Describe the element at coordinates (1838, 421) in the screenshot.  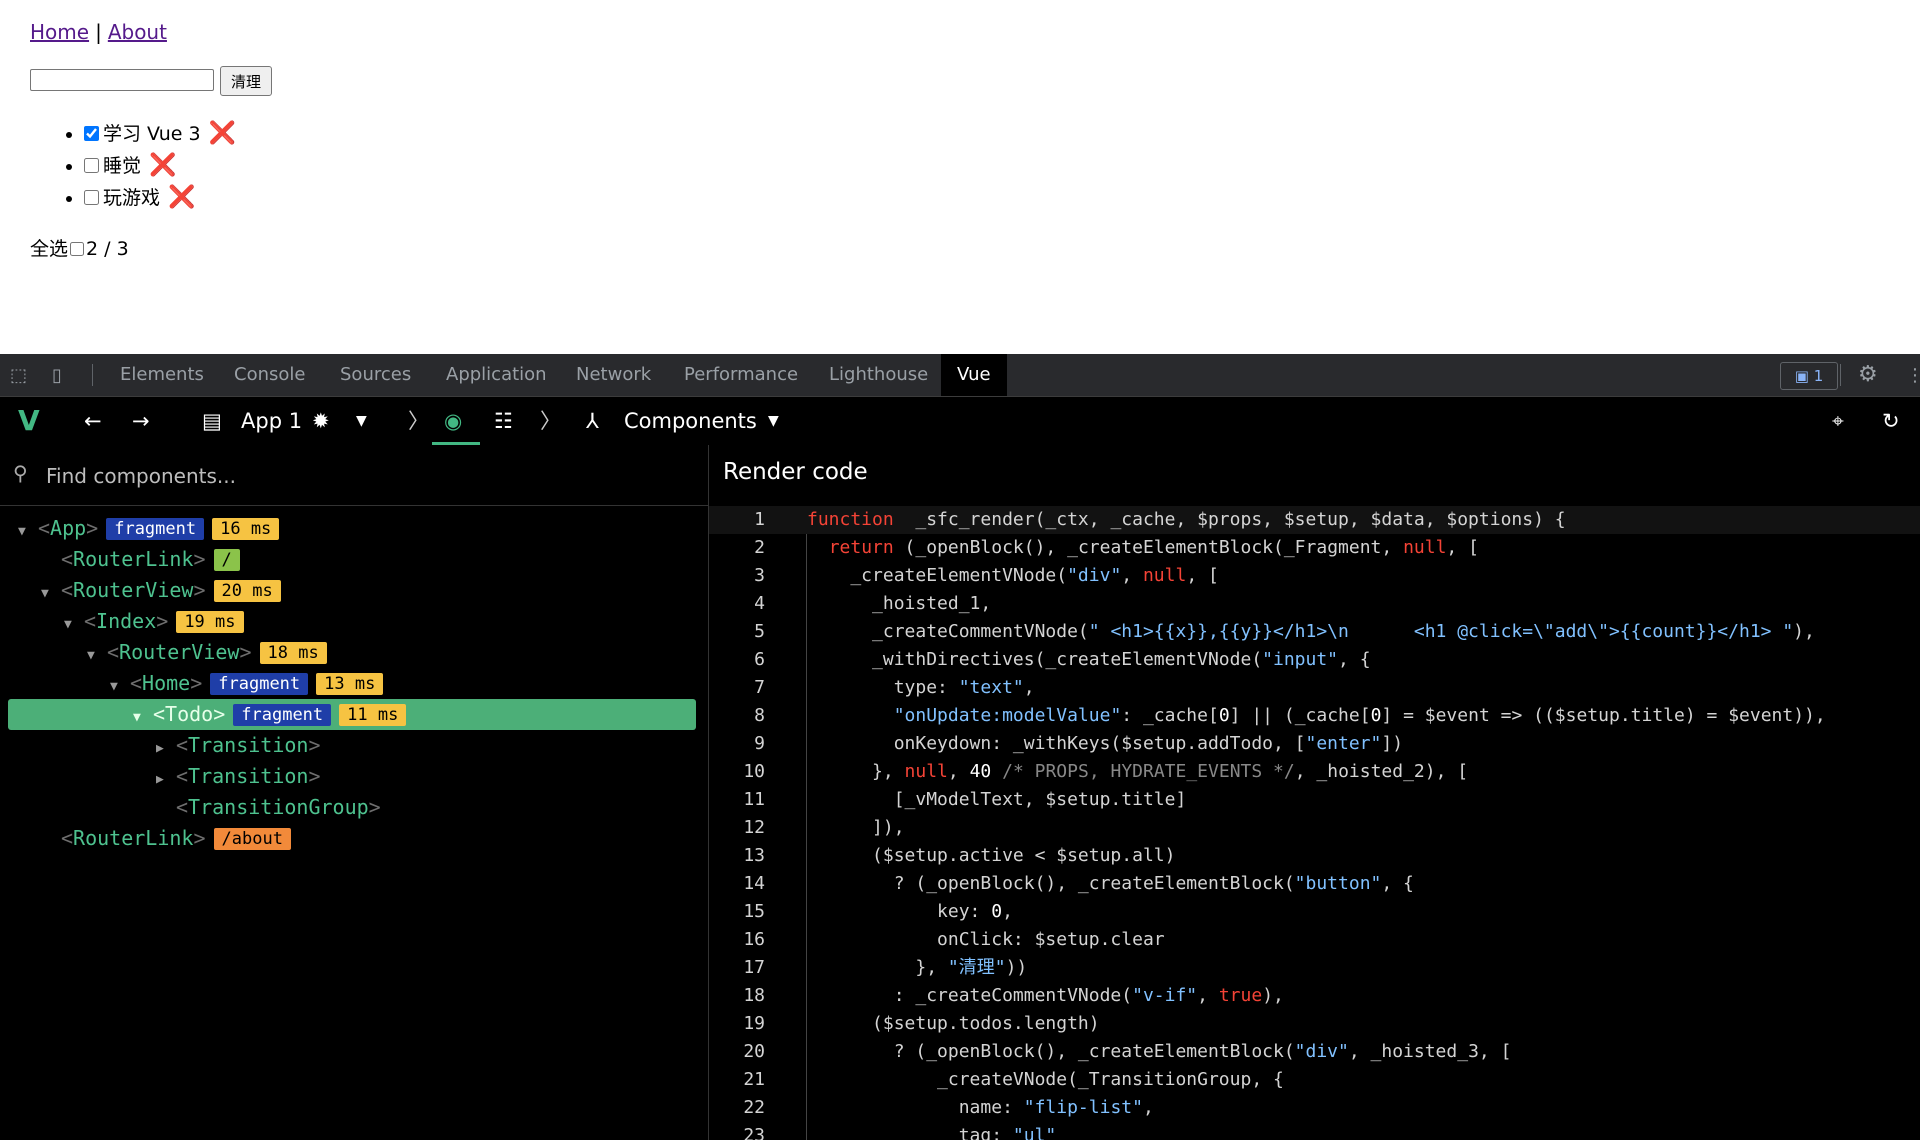
I see `select-component-icon: ⌖` at that location.